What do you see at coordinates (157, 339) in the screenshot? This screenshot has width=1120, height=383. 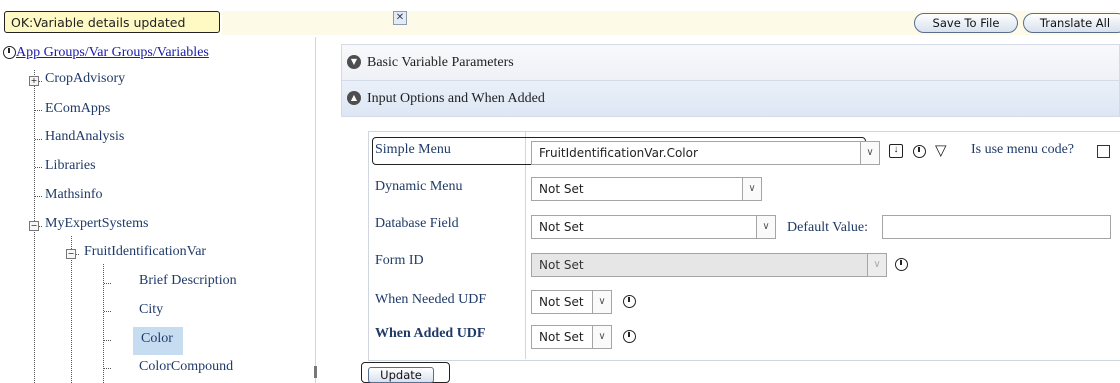 I see `tree-item-color: Color` at bounding box center [157, 339].